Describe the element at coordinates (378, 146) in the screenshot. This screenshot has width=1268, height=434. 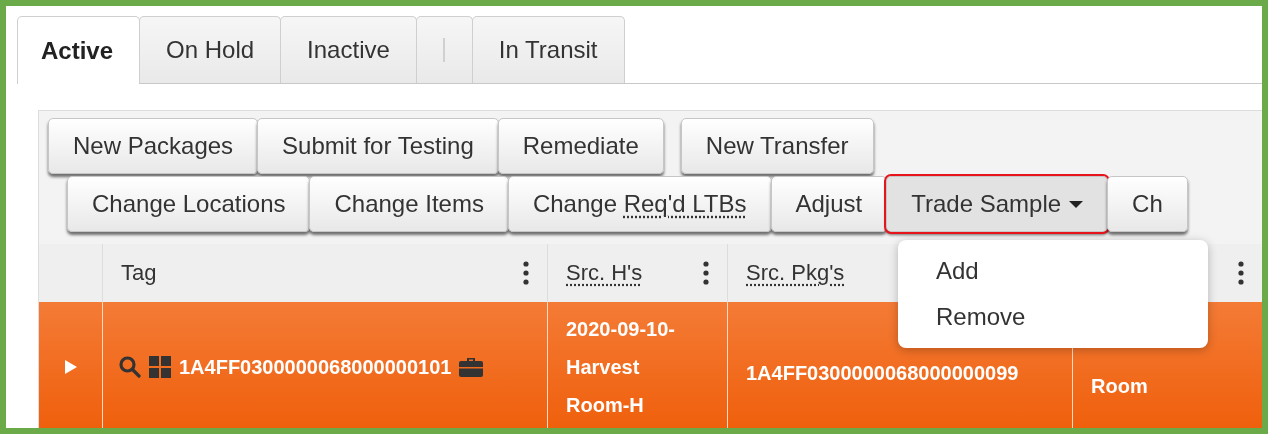
I see `toolbar-button: Submit for Testing` at that location.